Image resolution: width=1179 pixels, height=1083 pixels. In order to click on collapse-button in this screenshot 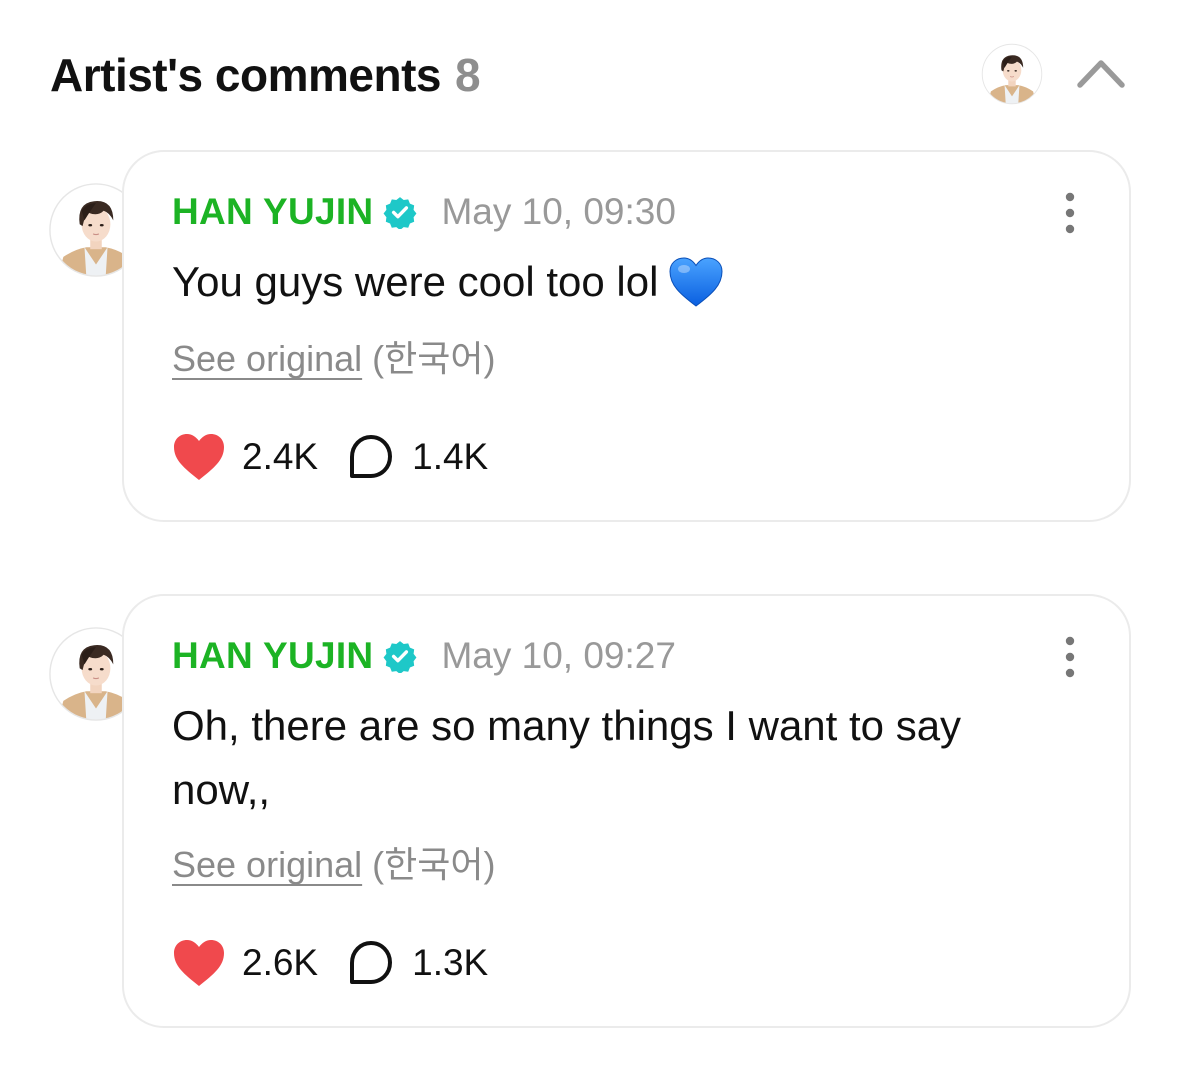, I will do `click(1101, 72)`.